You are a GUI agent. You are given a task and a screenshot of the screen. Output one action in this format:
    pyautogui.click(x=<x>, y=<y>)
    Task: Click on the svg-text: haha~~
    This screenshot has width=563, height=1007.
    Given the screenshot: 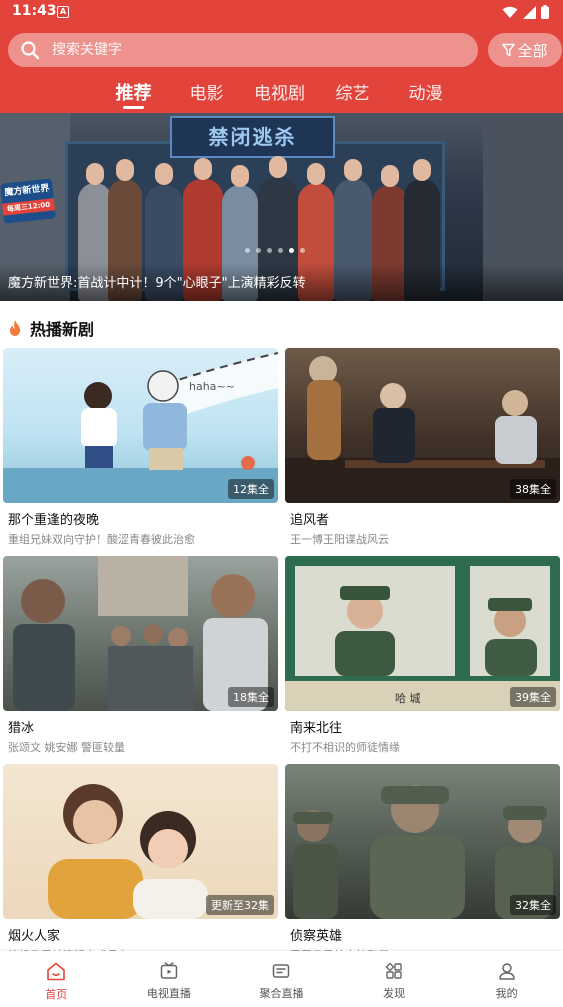 What is the action you would take?
    pyautogui.click(x=212, y=386)
    